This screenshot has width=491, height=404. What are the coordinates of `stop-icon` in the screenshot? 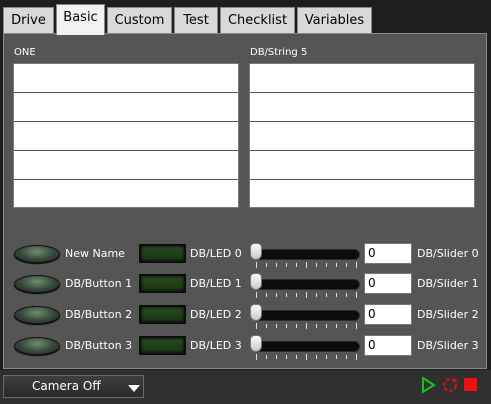 It's located at (470, 384).